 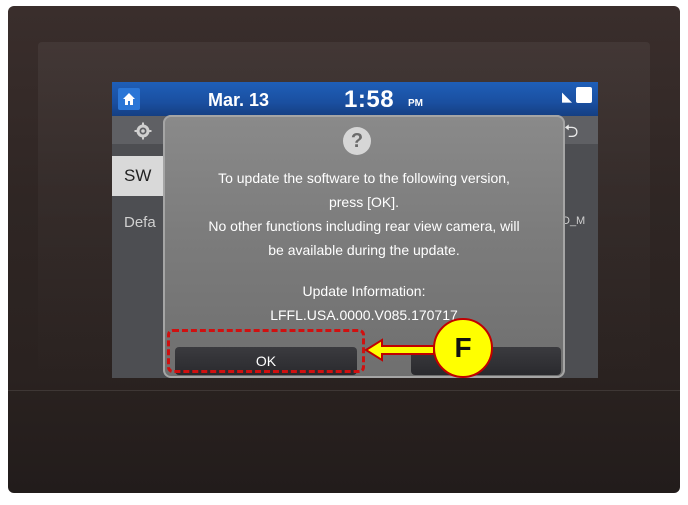 What do you see at coordinates (571, 134) in the screenshot?
I see `back-icon: ⮌` at bounding box center [571, 134].